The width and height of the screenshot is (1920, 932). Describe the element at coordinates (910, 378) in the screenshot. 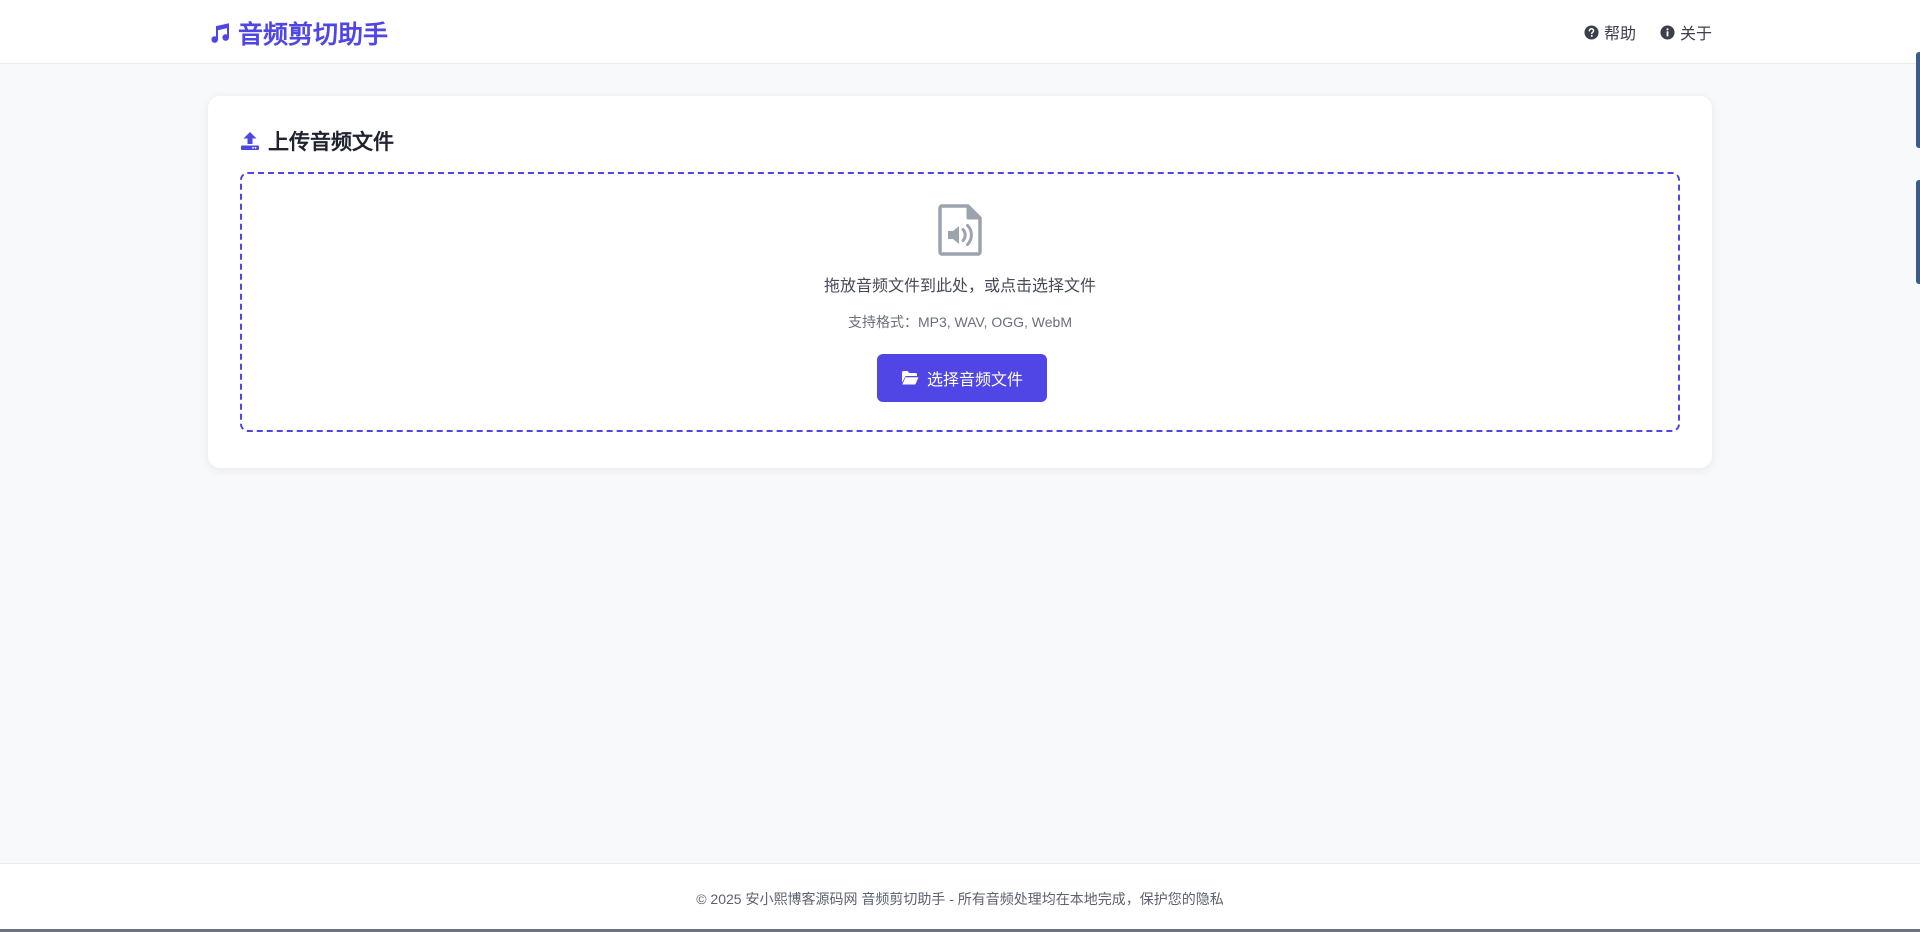

I see `folder-open-icon` at that location.